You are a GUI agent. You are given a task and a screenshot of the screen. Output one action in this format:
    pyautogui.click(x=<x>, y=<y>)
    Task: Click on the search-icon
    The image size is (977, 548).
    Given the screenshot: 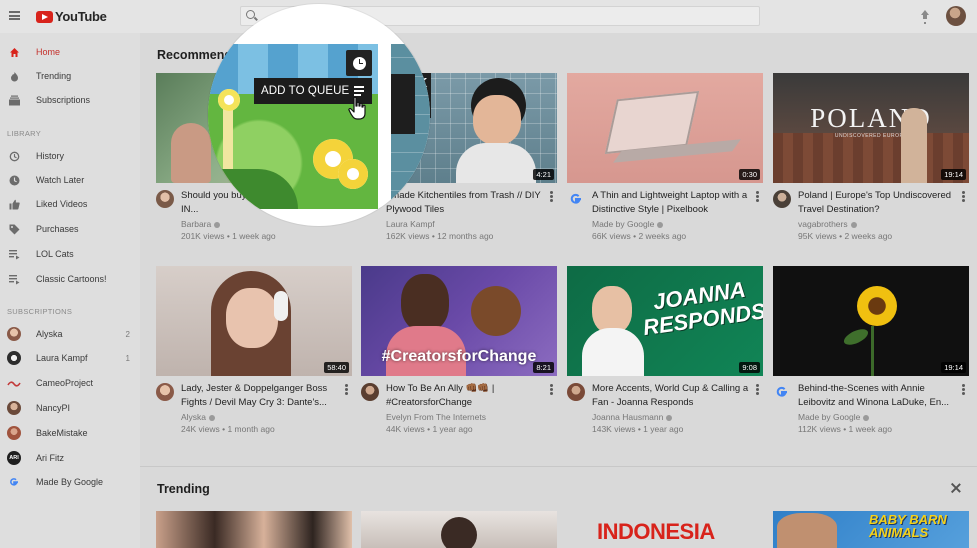 What is the action you would take?
    pyautogui.click(x=250, y=14)
    